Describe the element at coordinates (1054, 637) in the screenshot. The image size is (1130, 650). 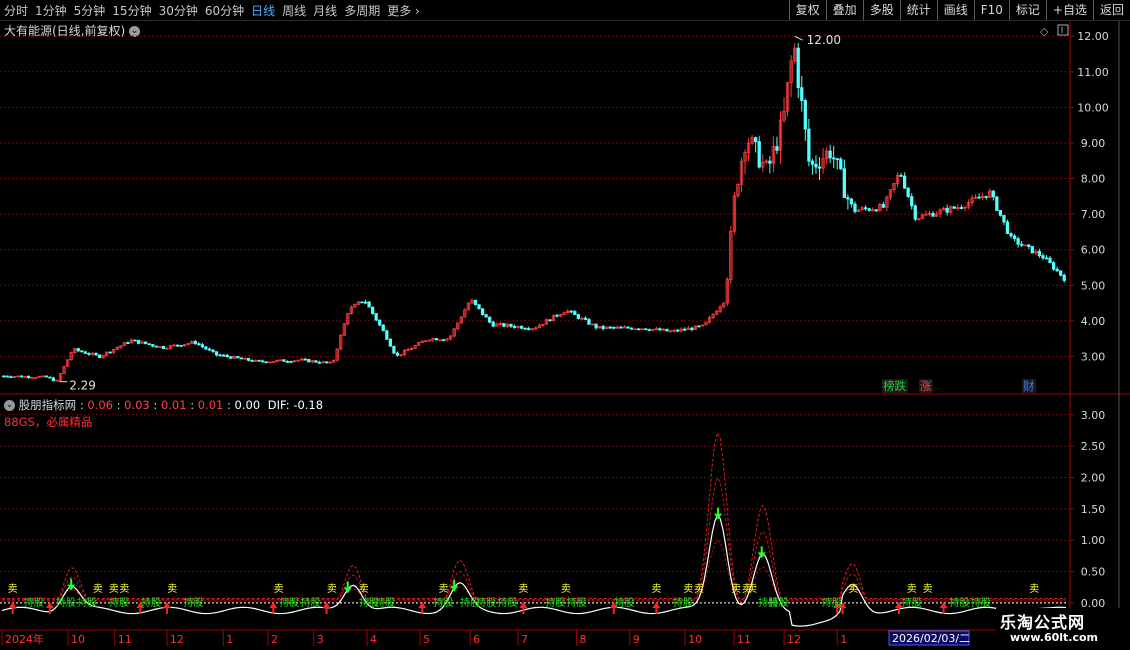
I see `logo-url: www.60lt.com` at that location.